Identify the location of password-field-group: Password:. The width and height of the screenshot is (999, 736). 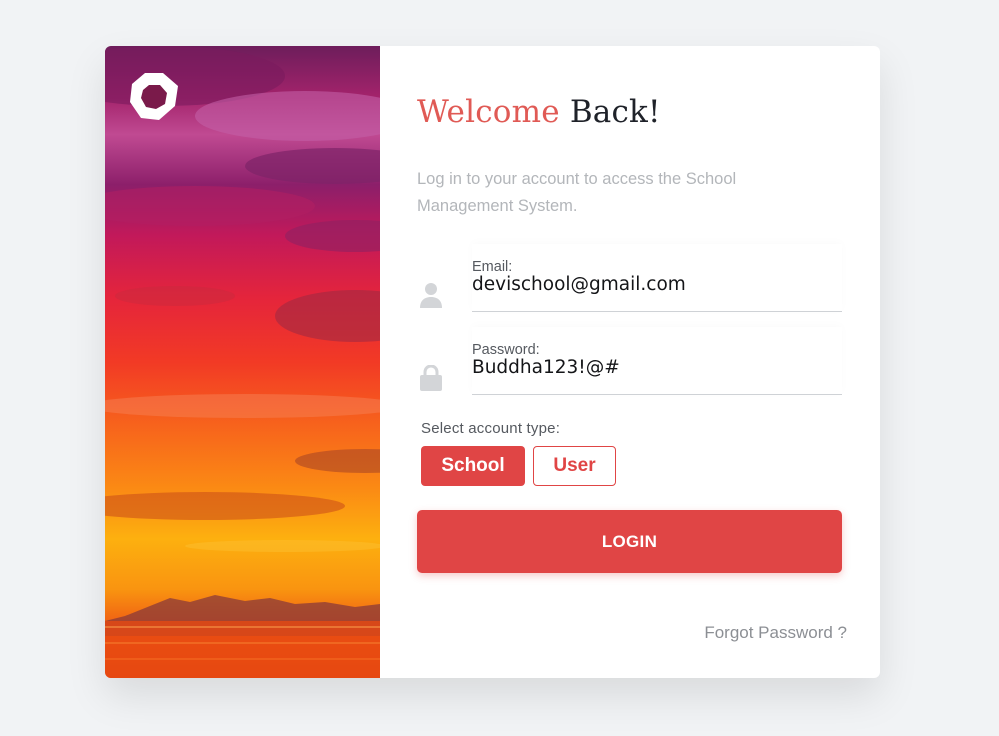
(629, 361).